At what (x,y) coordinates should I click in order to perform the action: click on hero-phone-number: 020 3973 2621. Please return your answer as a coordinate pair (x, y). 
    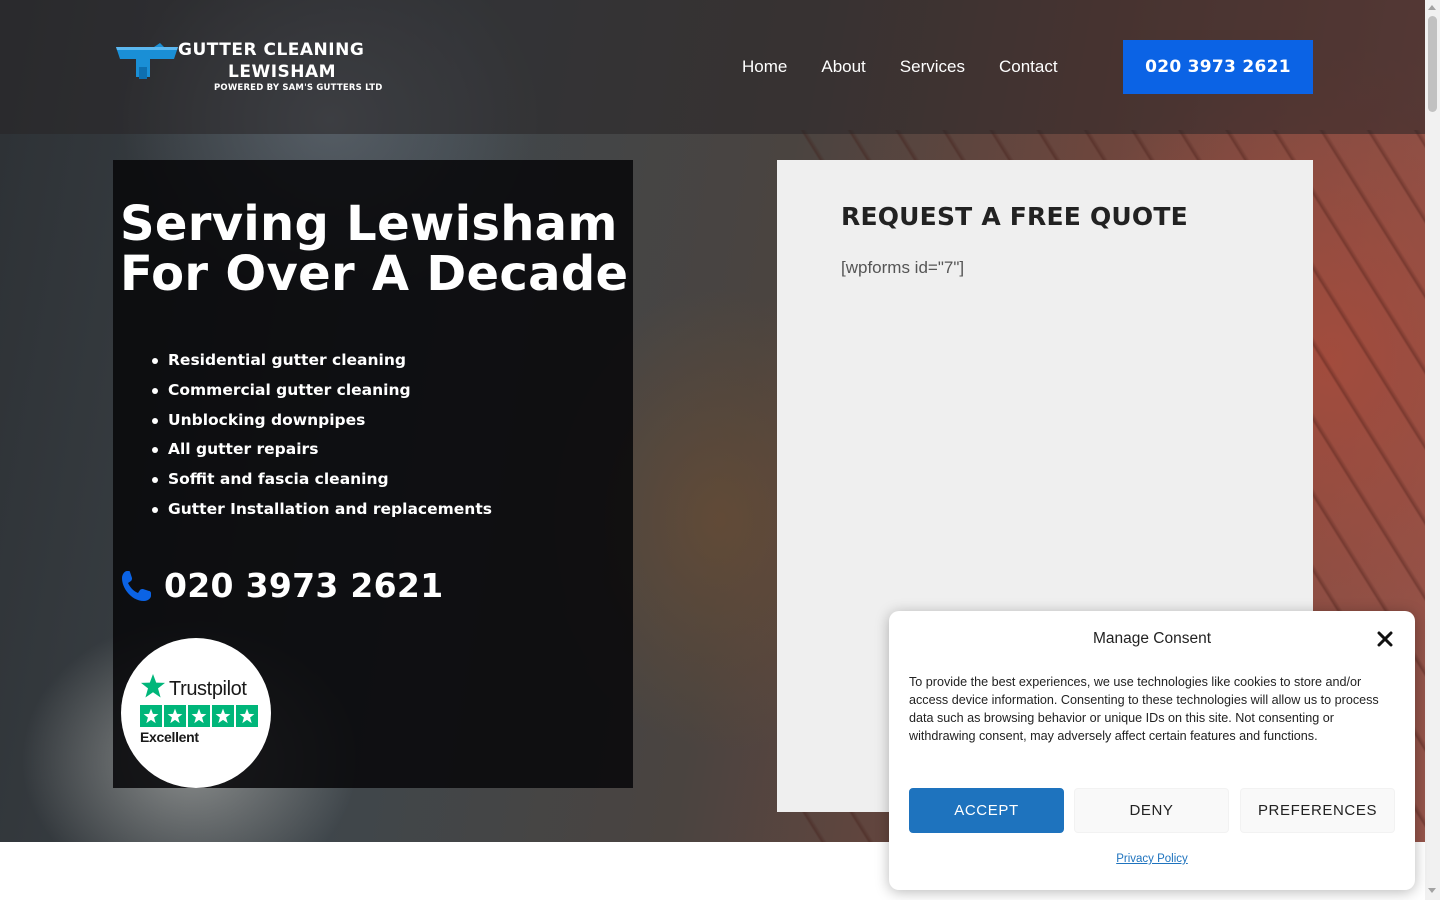
    Looking at the image, I should click on (303, 585).